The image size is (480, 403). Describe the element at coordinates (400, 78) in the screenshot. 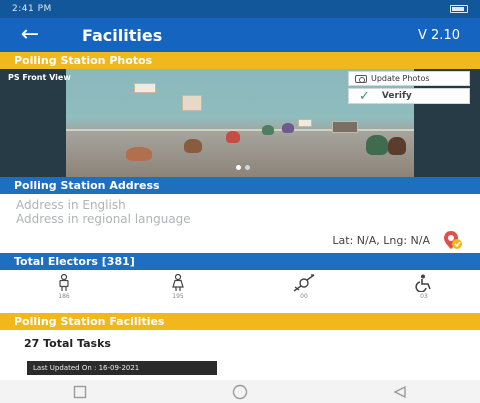

I see `update-photos-label: Update Photos` at that location.